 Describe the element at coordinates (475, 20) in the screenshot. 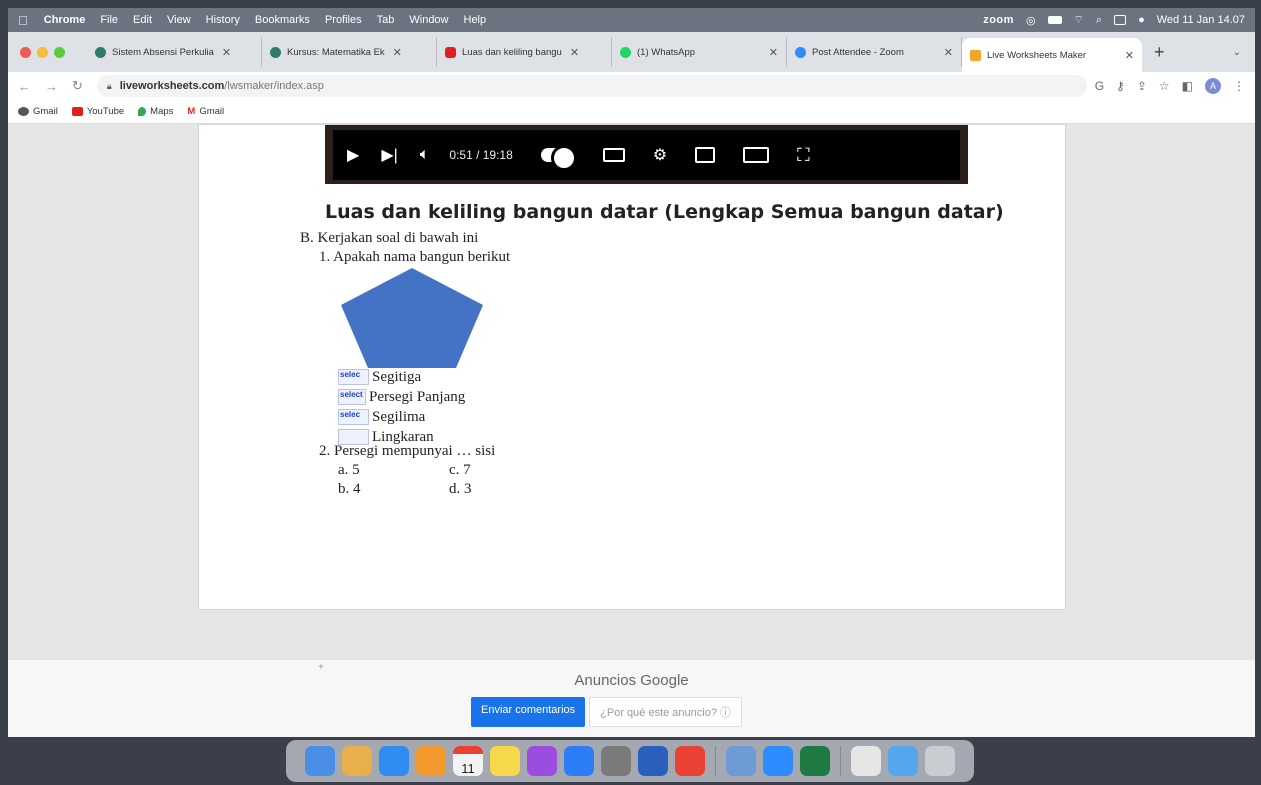

I see `menu-help: Help` at that location.